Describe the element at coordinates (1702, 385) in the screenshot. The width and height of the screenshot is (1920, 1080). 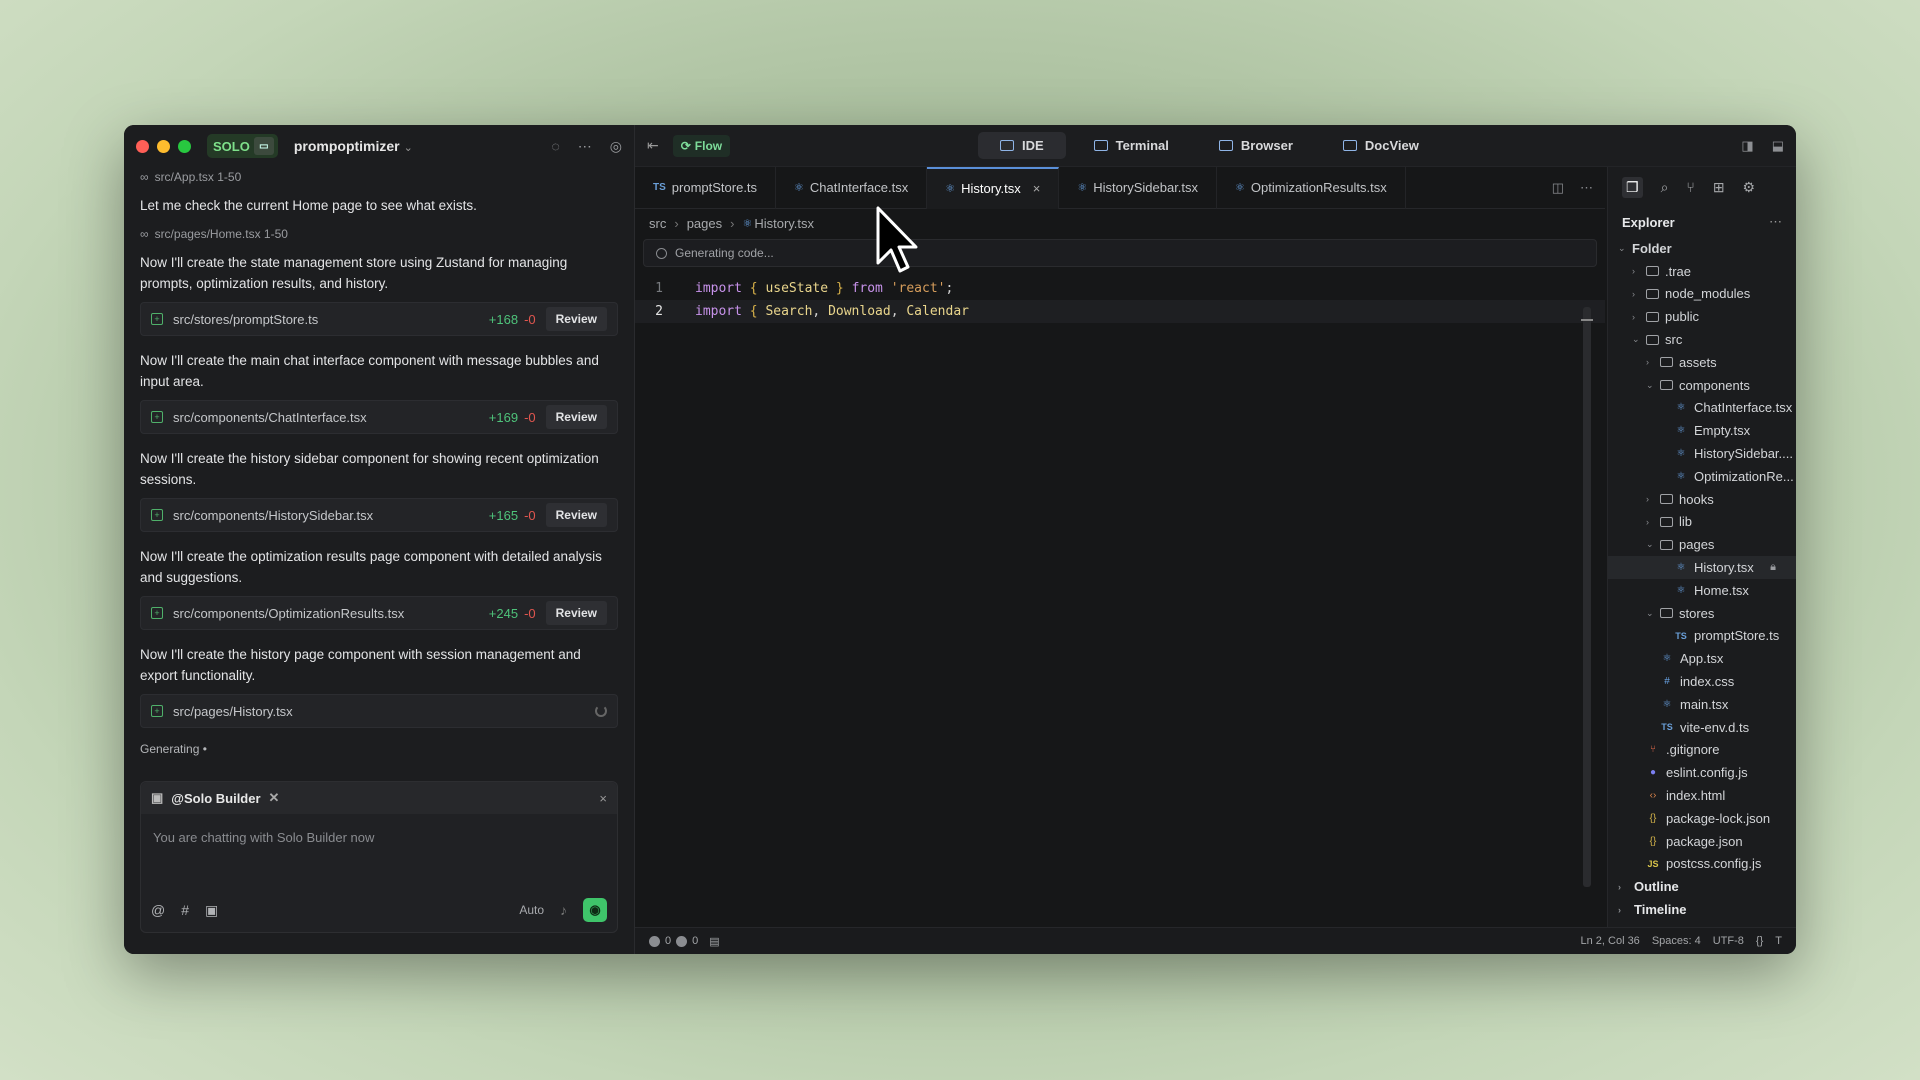
I see `tree-folder: ⌄ components` at that location.